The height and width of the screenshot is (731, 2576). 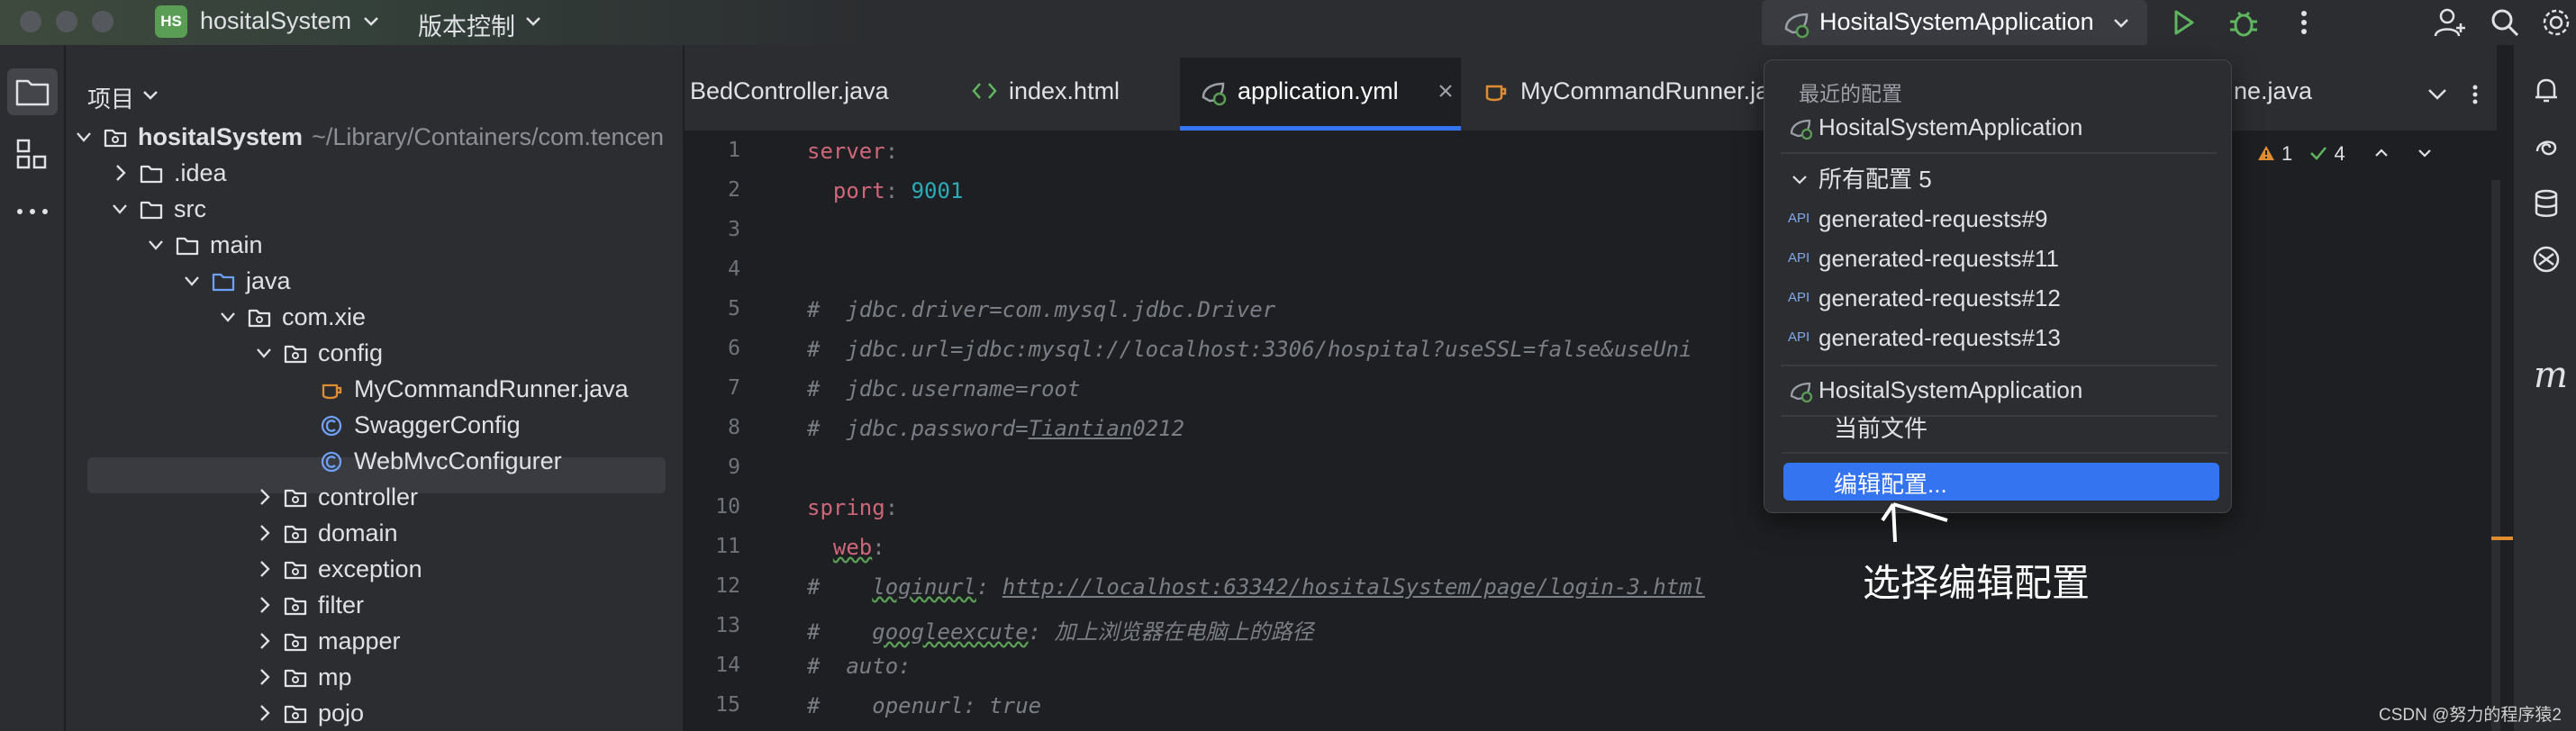 I want to click on tree-row: controller, so click(x=457, y=497).